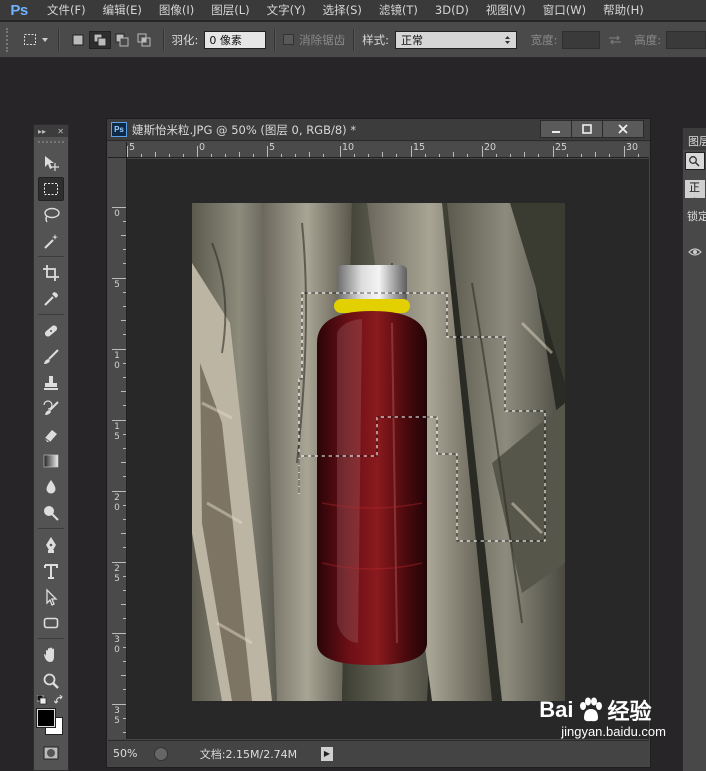 This screenshot has height=771, width=706. I want to click on lock-label: 锁定, so click(696, 216).